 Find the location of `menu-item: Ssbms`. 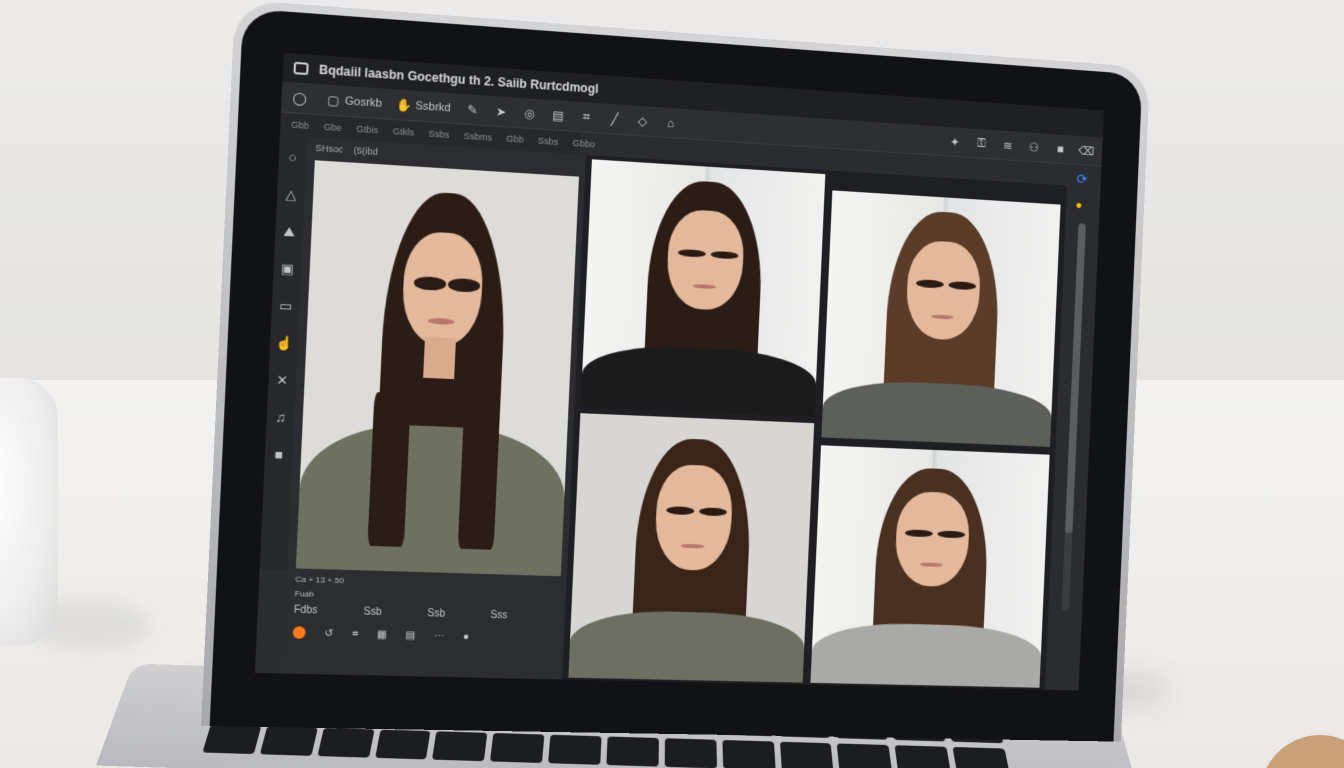

menu-item: Ssbms is located at coordinates (478, 137).